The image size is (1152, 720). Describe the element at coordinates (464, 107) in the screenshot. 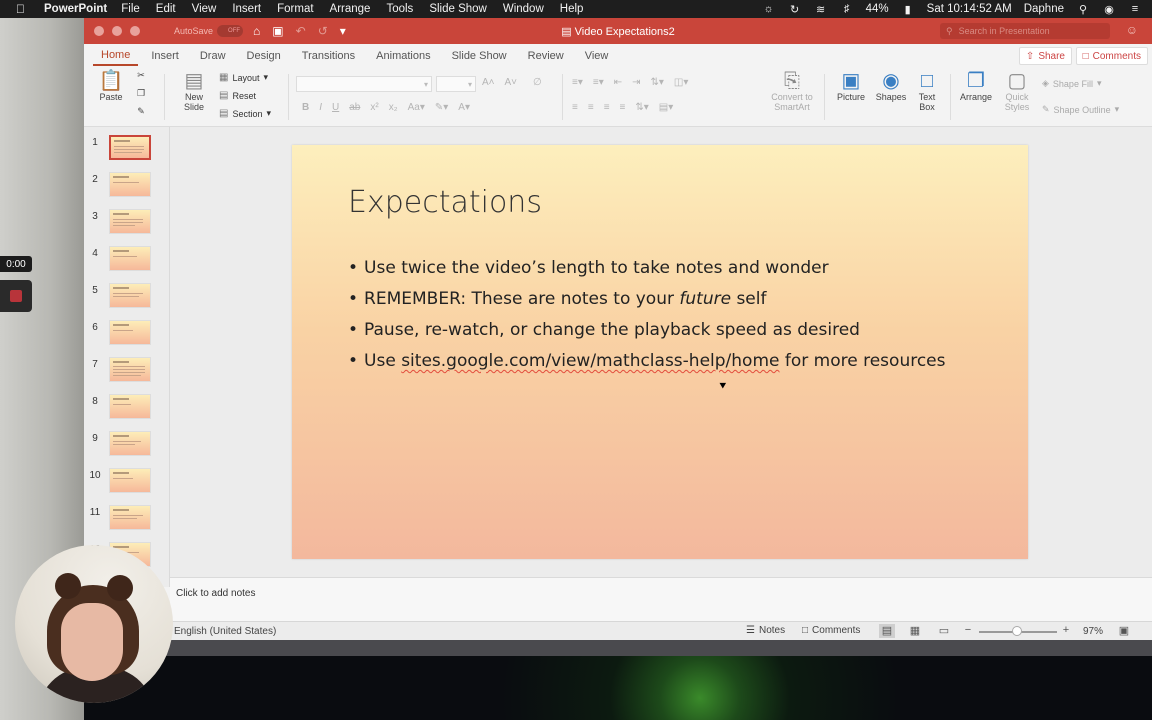

I see `font-color-icon: A▾` at that location.